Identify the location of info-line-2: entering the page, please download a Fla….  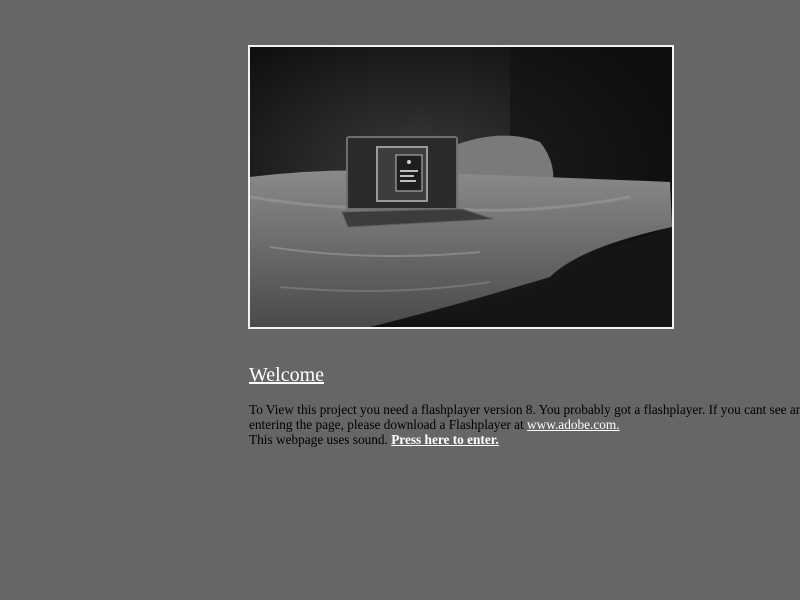
(388, 424).